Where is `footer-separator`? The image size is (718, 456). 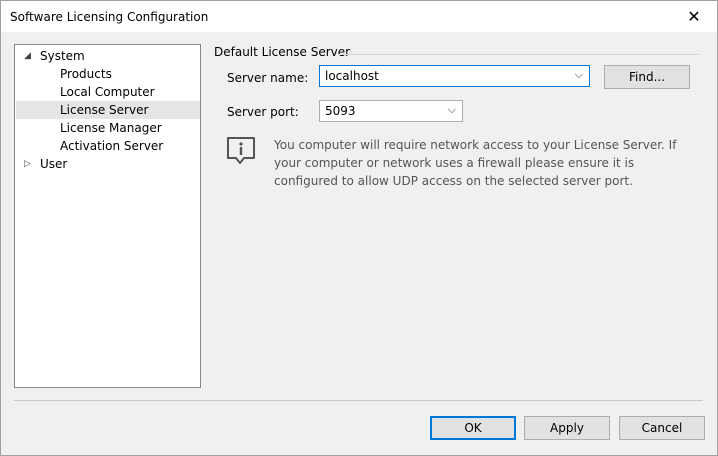 footer-separator is located at coordinates (358, 400).